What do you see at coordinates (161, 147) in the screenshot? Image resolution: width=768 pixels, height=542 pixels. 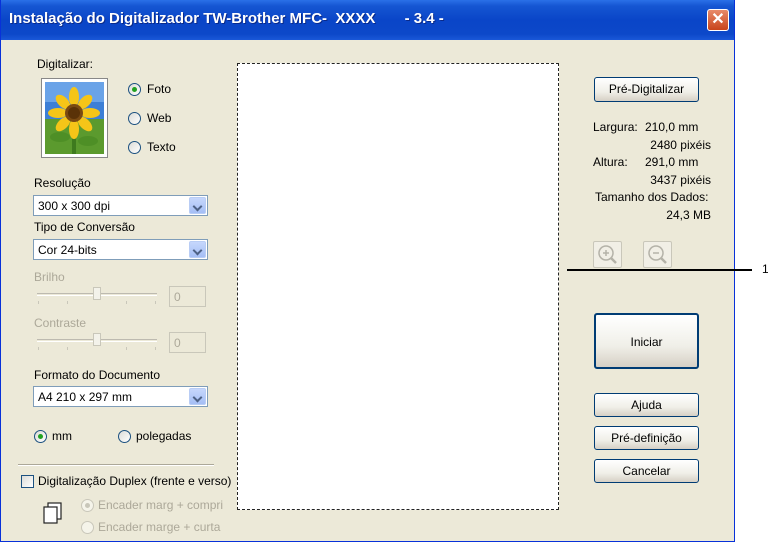 I see `scan-type-text-label: Texto` at bounding box center [161, 147].